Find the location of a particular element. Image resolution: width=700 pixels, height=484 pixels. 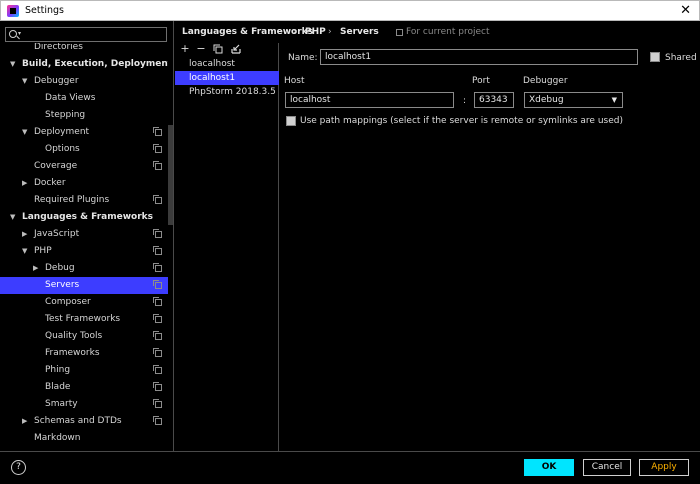

sidebar-item-label: Composer is located at coordinates (68, 302).